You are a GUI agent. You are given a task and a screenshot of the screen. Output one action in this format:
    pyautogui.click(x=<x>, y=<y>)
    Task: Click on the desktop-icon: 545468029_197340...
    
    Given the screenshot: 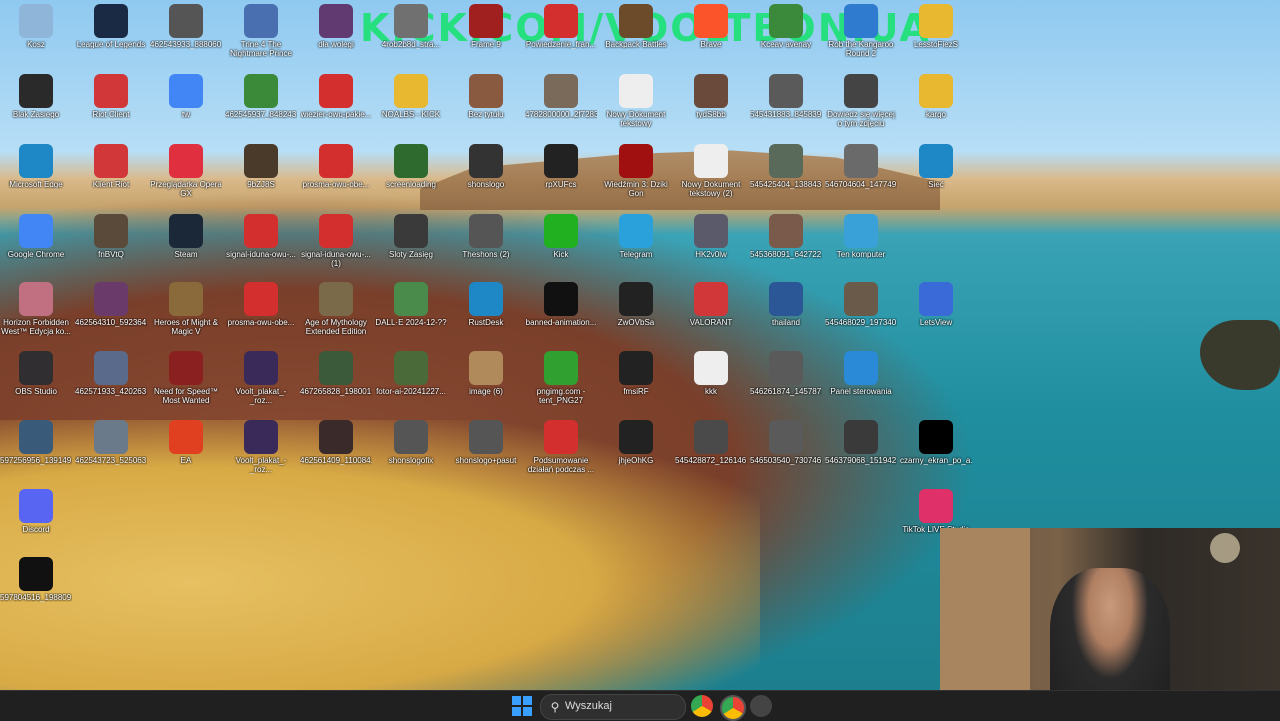 What is the action you would take?
    pyautogui.click(x=861, y=304)
    